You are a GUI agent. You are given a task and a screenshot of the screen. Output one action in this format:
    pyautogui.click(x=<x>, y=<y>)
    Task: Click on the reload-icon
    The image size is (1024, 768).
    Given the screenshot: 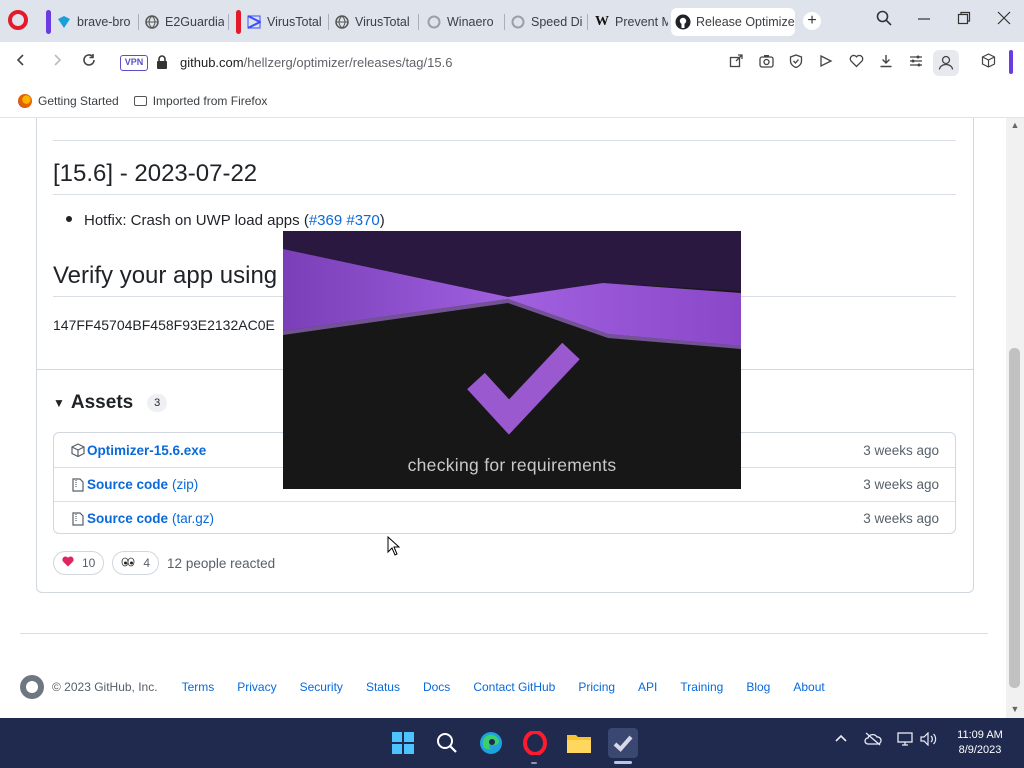 What is the action you would take?
    pyautogui.click(x=89, y=63)
    